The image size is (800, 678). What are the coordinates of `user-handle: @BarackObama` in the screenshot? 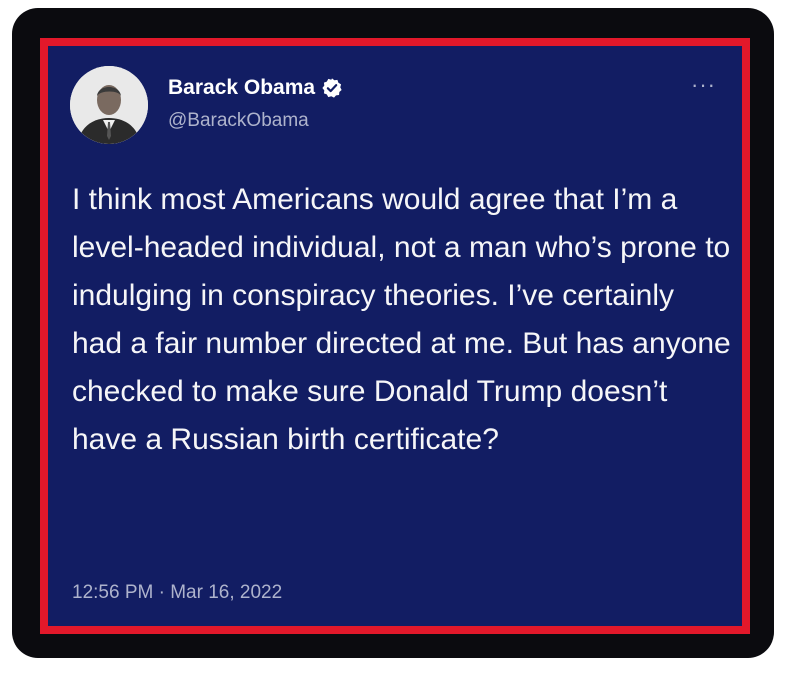 It's located at (238, 121).